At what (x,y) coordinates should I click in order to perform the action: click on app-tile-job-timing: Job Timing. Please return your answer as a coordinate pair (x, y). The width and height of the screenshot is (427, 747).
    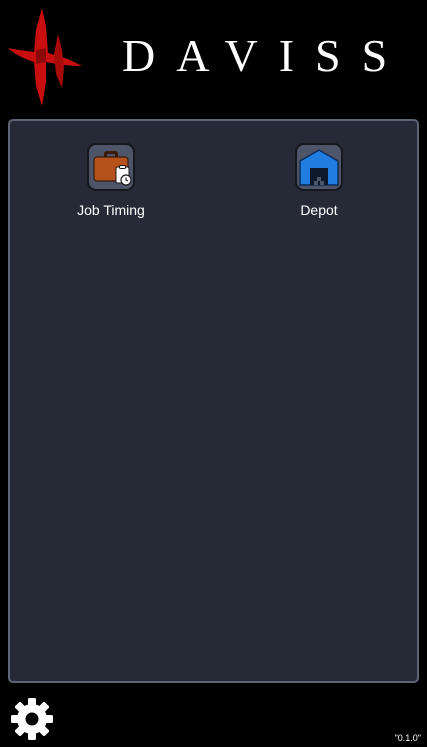
    Looking at the image, I should click on (111, 180).